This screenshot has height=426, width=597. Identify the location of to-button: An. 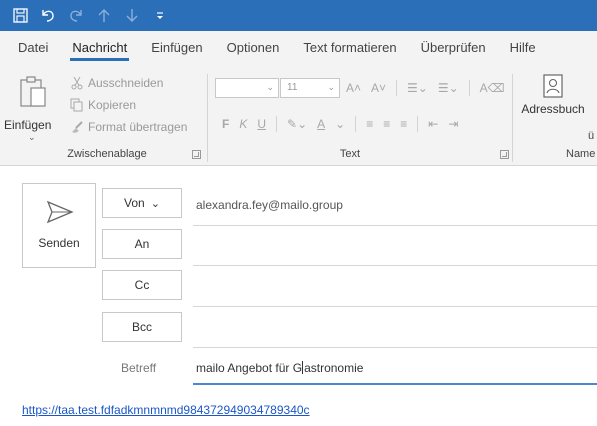
(142, 244).